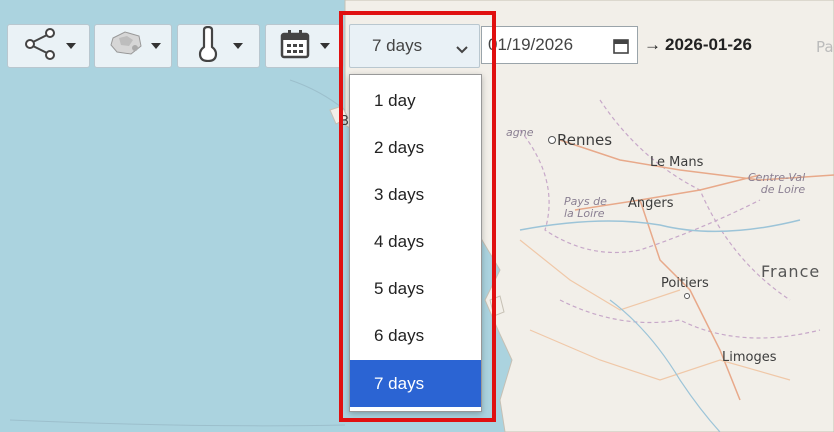  I want to click on map-label-rennes: Rennes, so click(585, 140).